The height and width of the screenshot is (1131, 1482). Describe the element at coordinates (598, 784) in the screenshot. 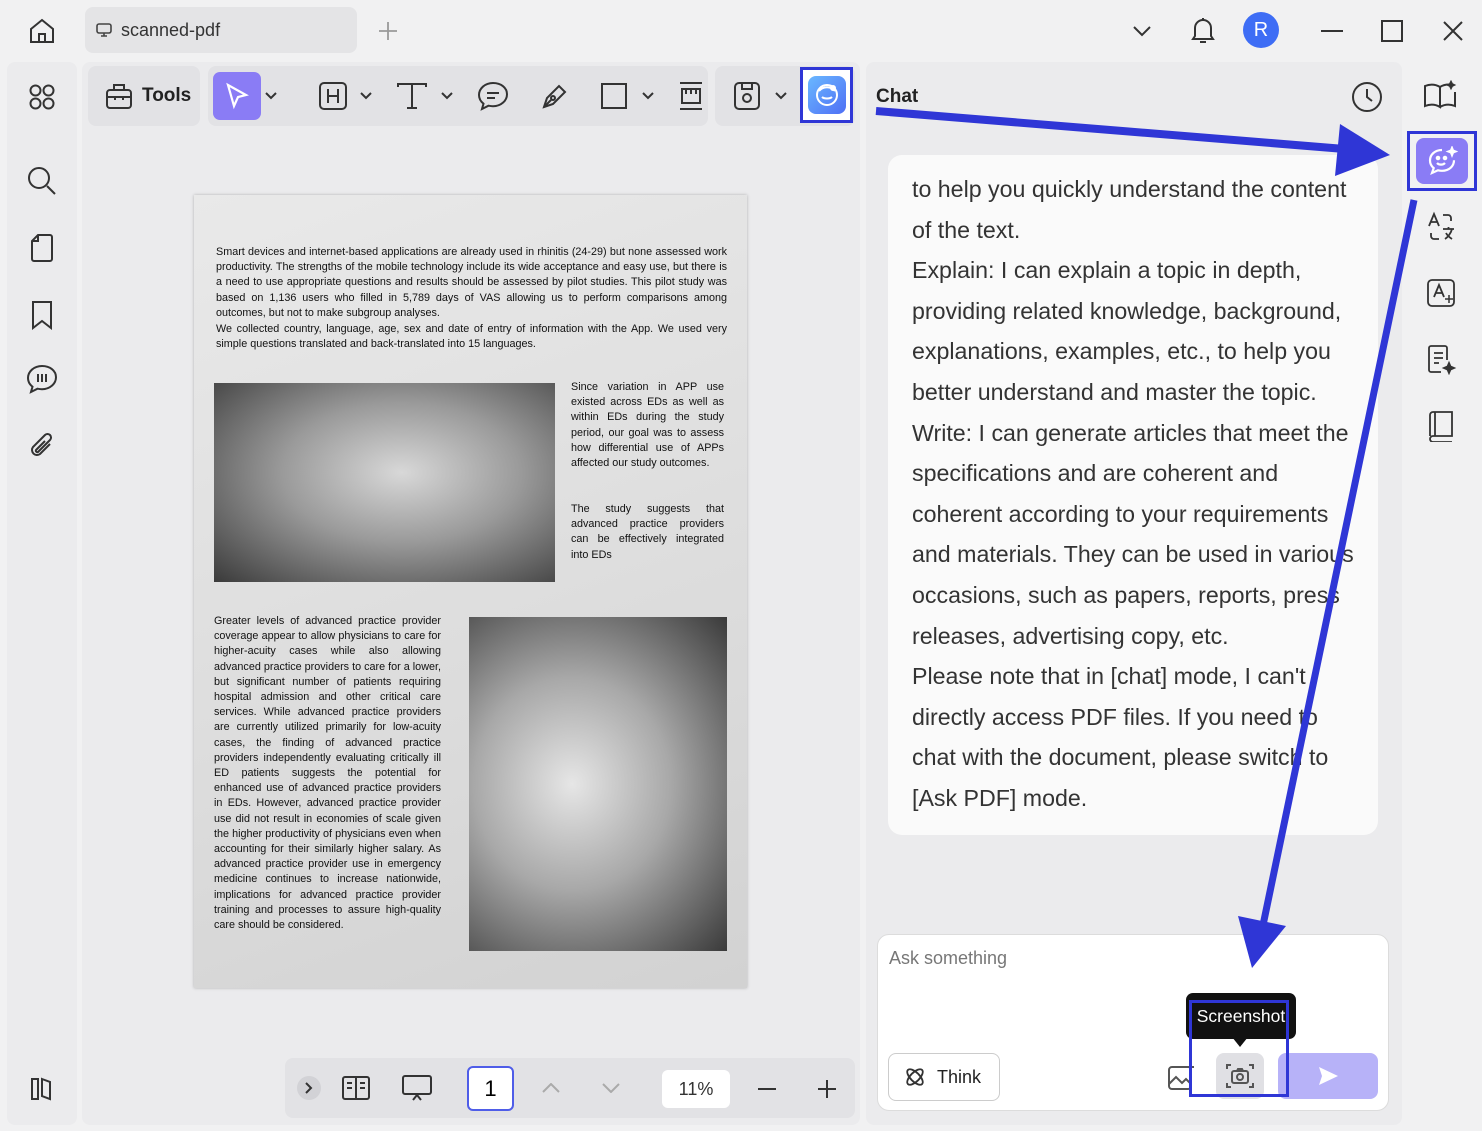

I see `photo-woman-writing` at that location.